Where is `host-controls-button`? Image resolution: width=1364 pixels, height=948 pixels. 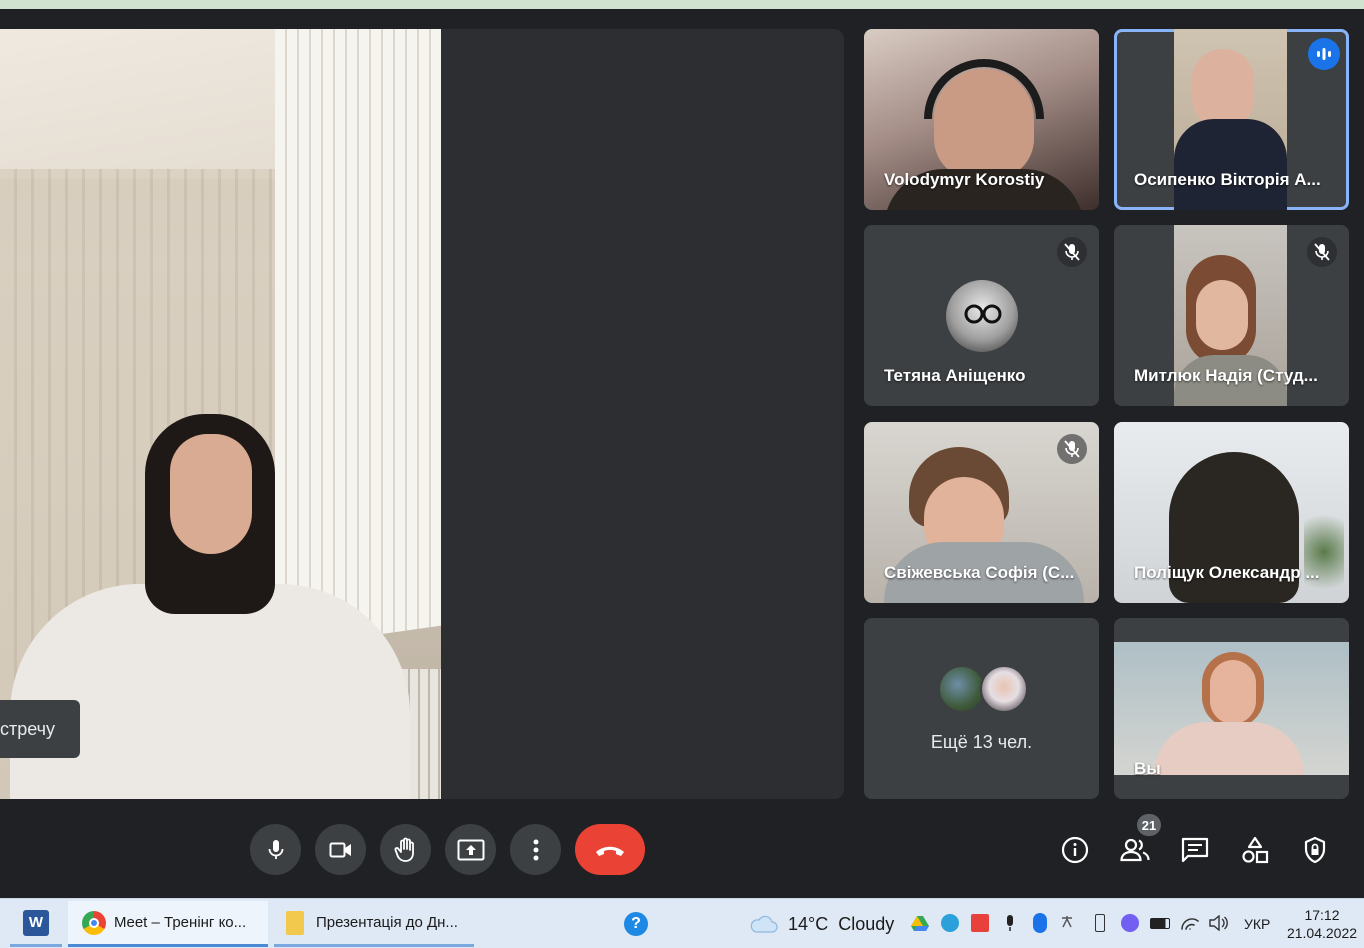
host-controls-button is located at coordinates (1315, 850).